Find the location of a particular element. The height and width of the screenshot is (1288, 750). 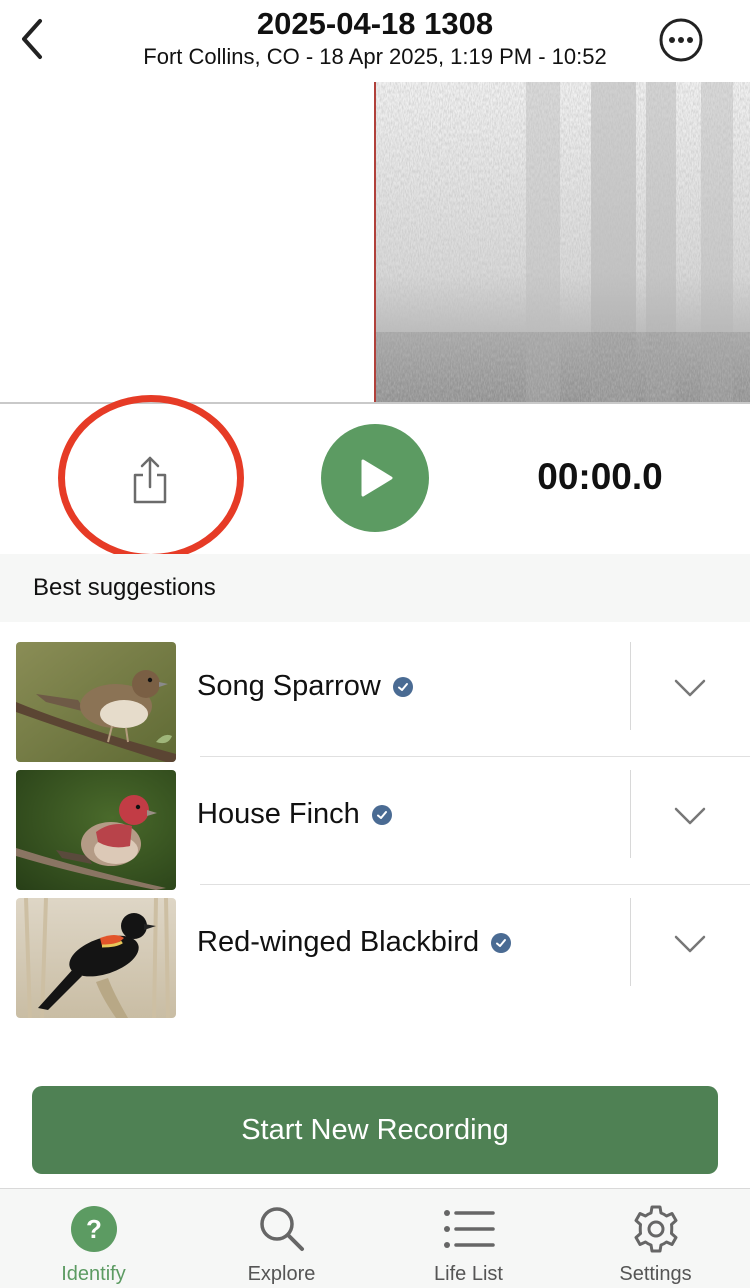

bird-row-red-winged-blackbird: Red-winged Blackbird is located at coordinates (375, 951).